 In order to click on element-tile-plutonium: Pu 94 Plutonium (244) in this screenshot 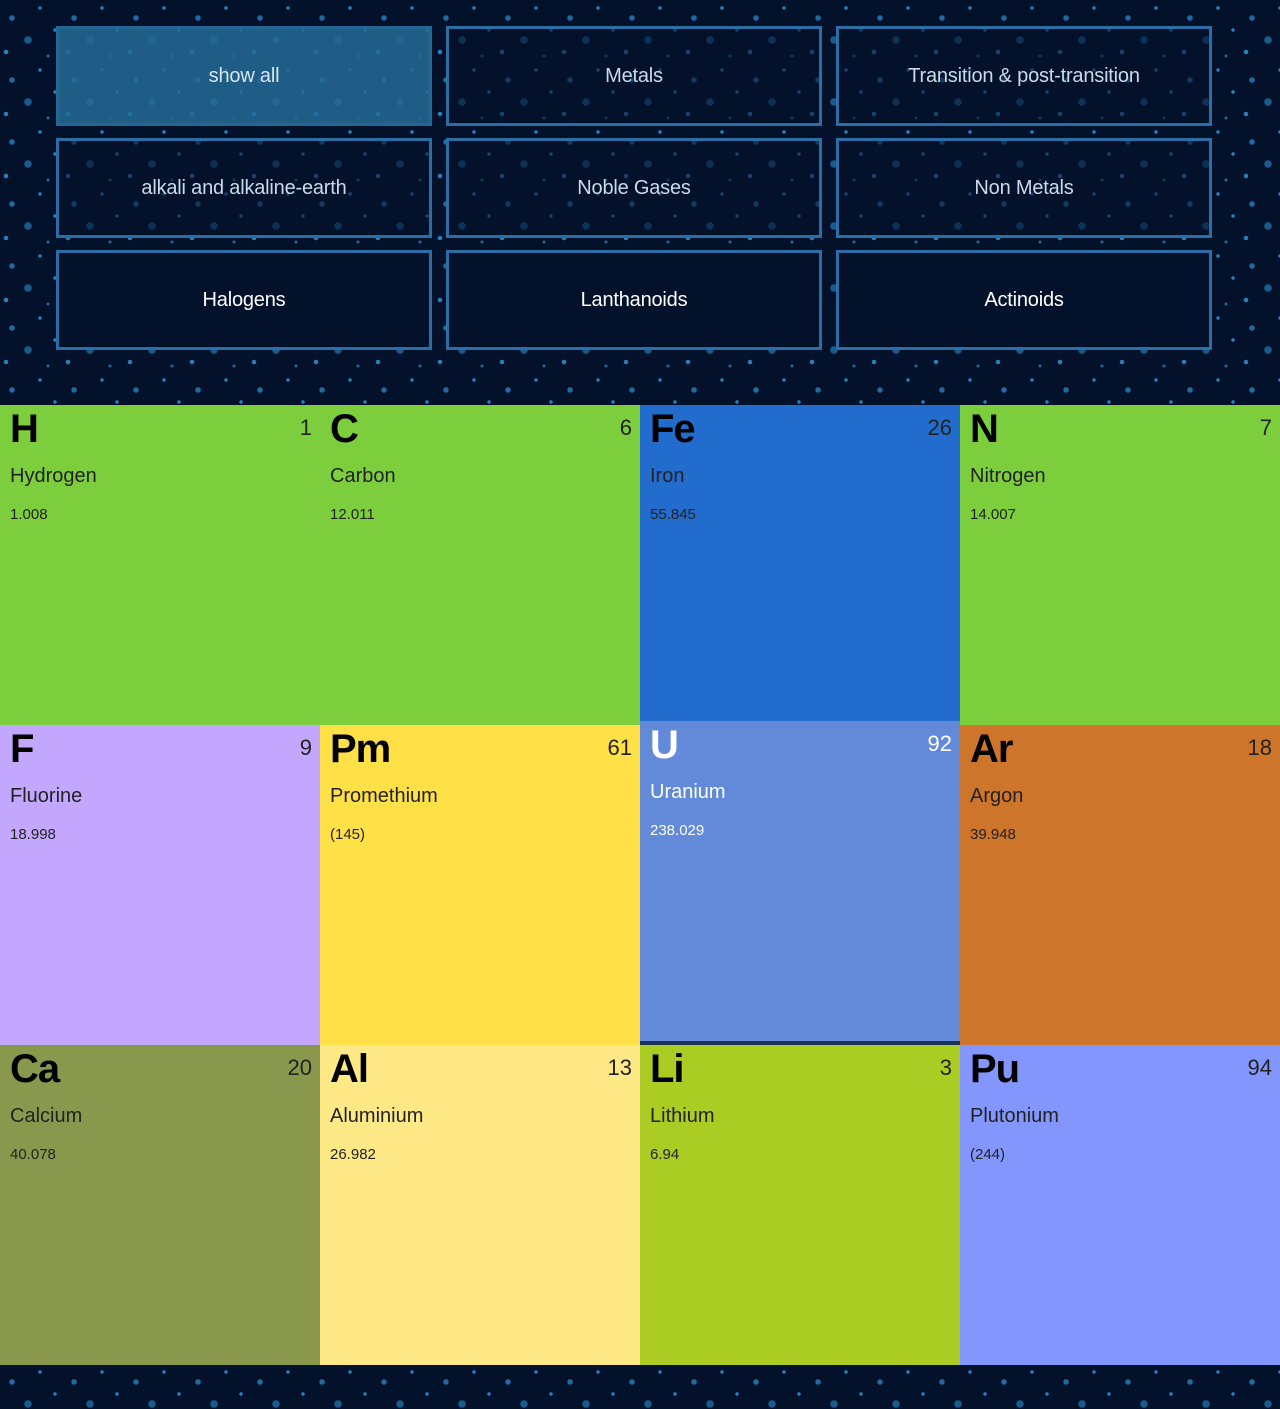, I will do `click(1120, 1205)`.